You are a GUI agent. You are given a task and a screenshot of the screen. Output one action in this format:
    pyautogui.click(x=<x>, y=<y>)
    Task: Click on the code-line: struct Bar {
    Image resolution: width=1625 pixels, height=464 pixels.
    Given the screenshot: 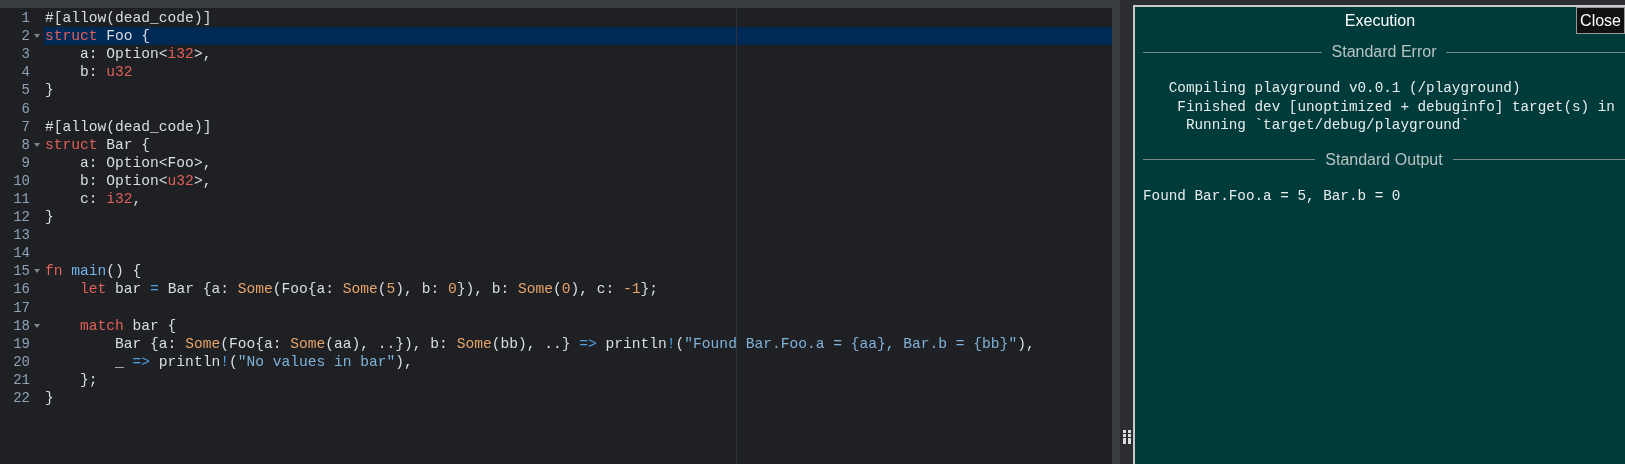 What is the action you would take?
    pyautogui.click(x=97, y=144)
    